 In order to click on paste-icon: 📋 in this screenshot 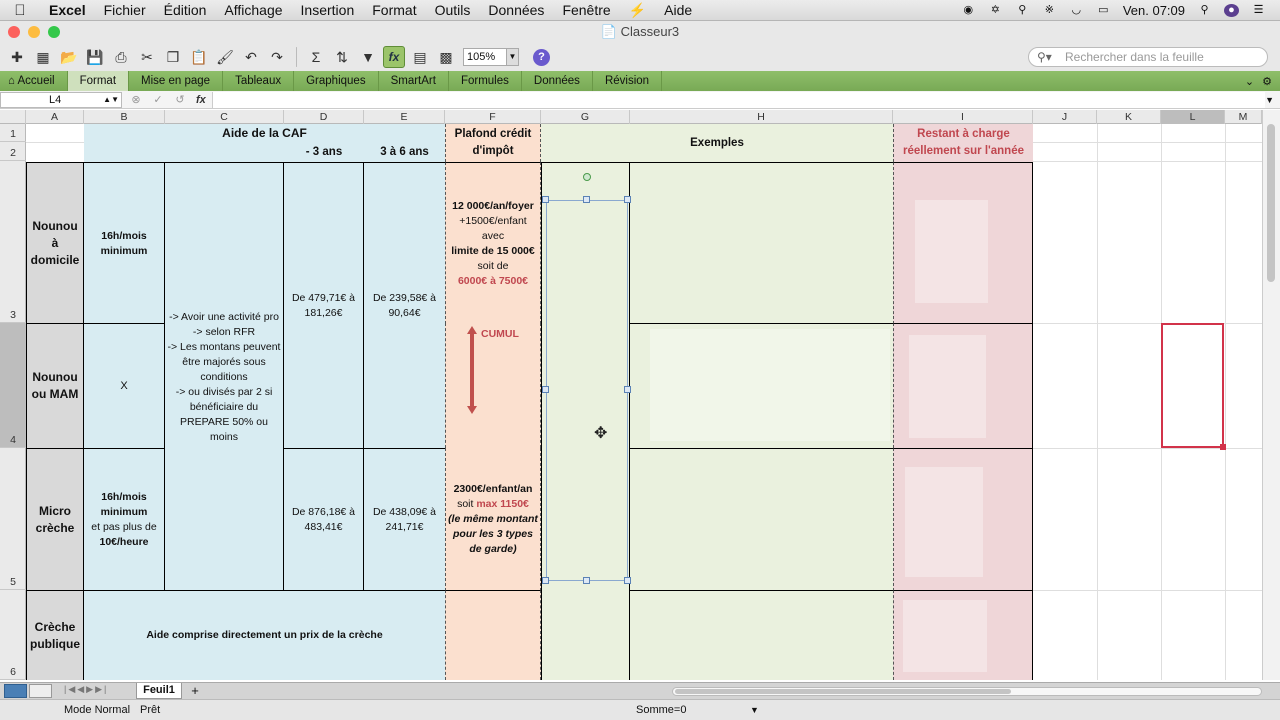, I will do `click(199, 57)`.